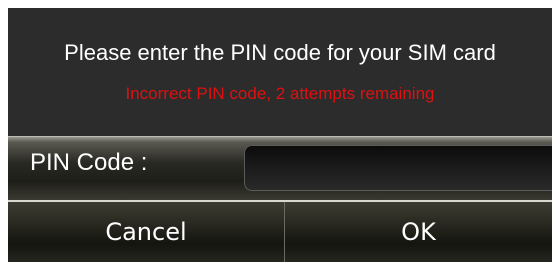 The height and width of the screenshot is (262, 552). Describe the element at coordinates (280, 93) in the screenshot. I see `error-message: Incorrect PIN code, 2 attempts remaining` at that location.